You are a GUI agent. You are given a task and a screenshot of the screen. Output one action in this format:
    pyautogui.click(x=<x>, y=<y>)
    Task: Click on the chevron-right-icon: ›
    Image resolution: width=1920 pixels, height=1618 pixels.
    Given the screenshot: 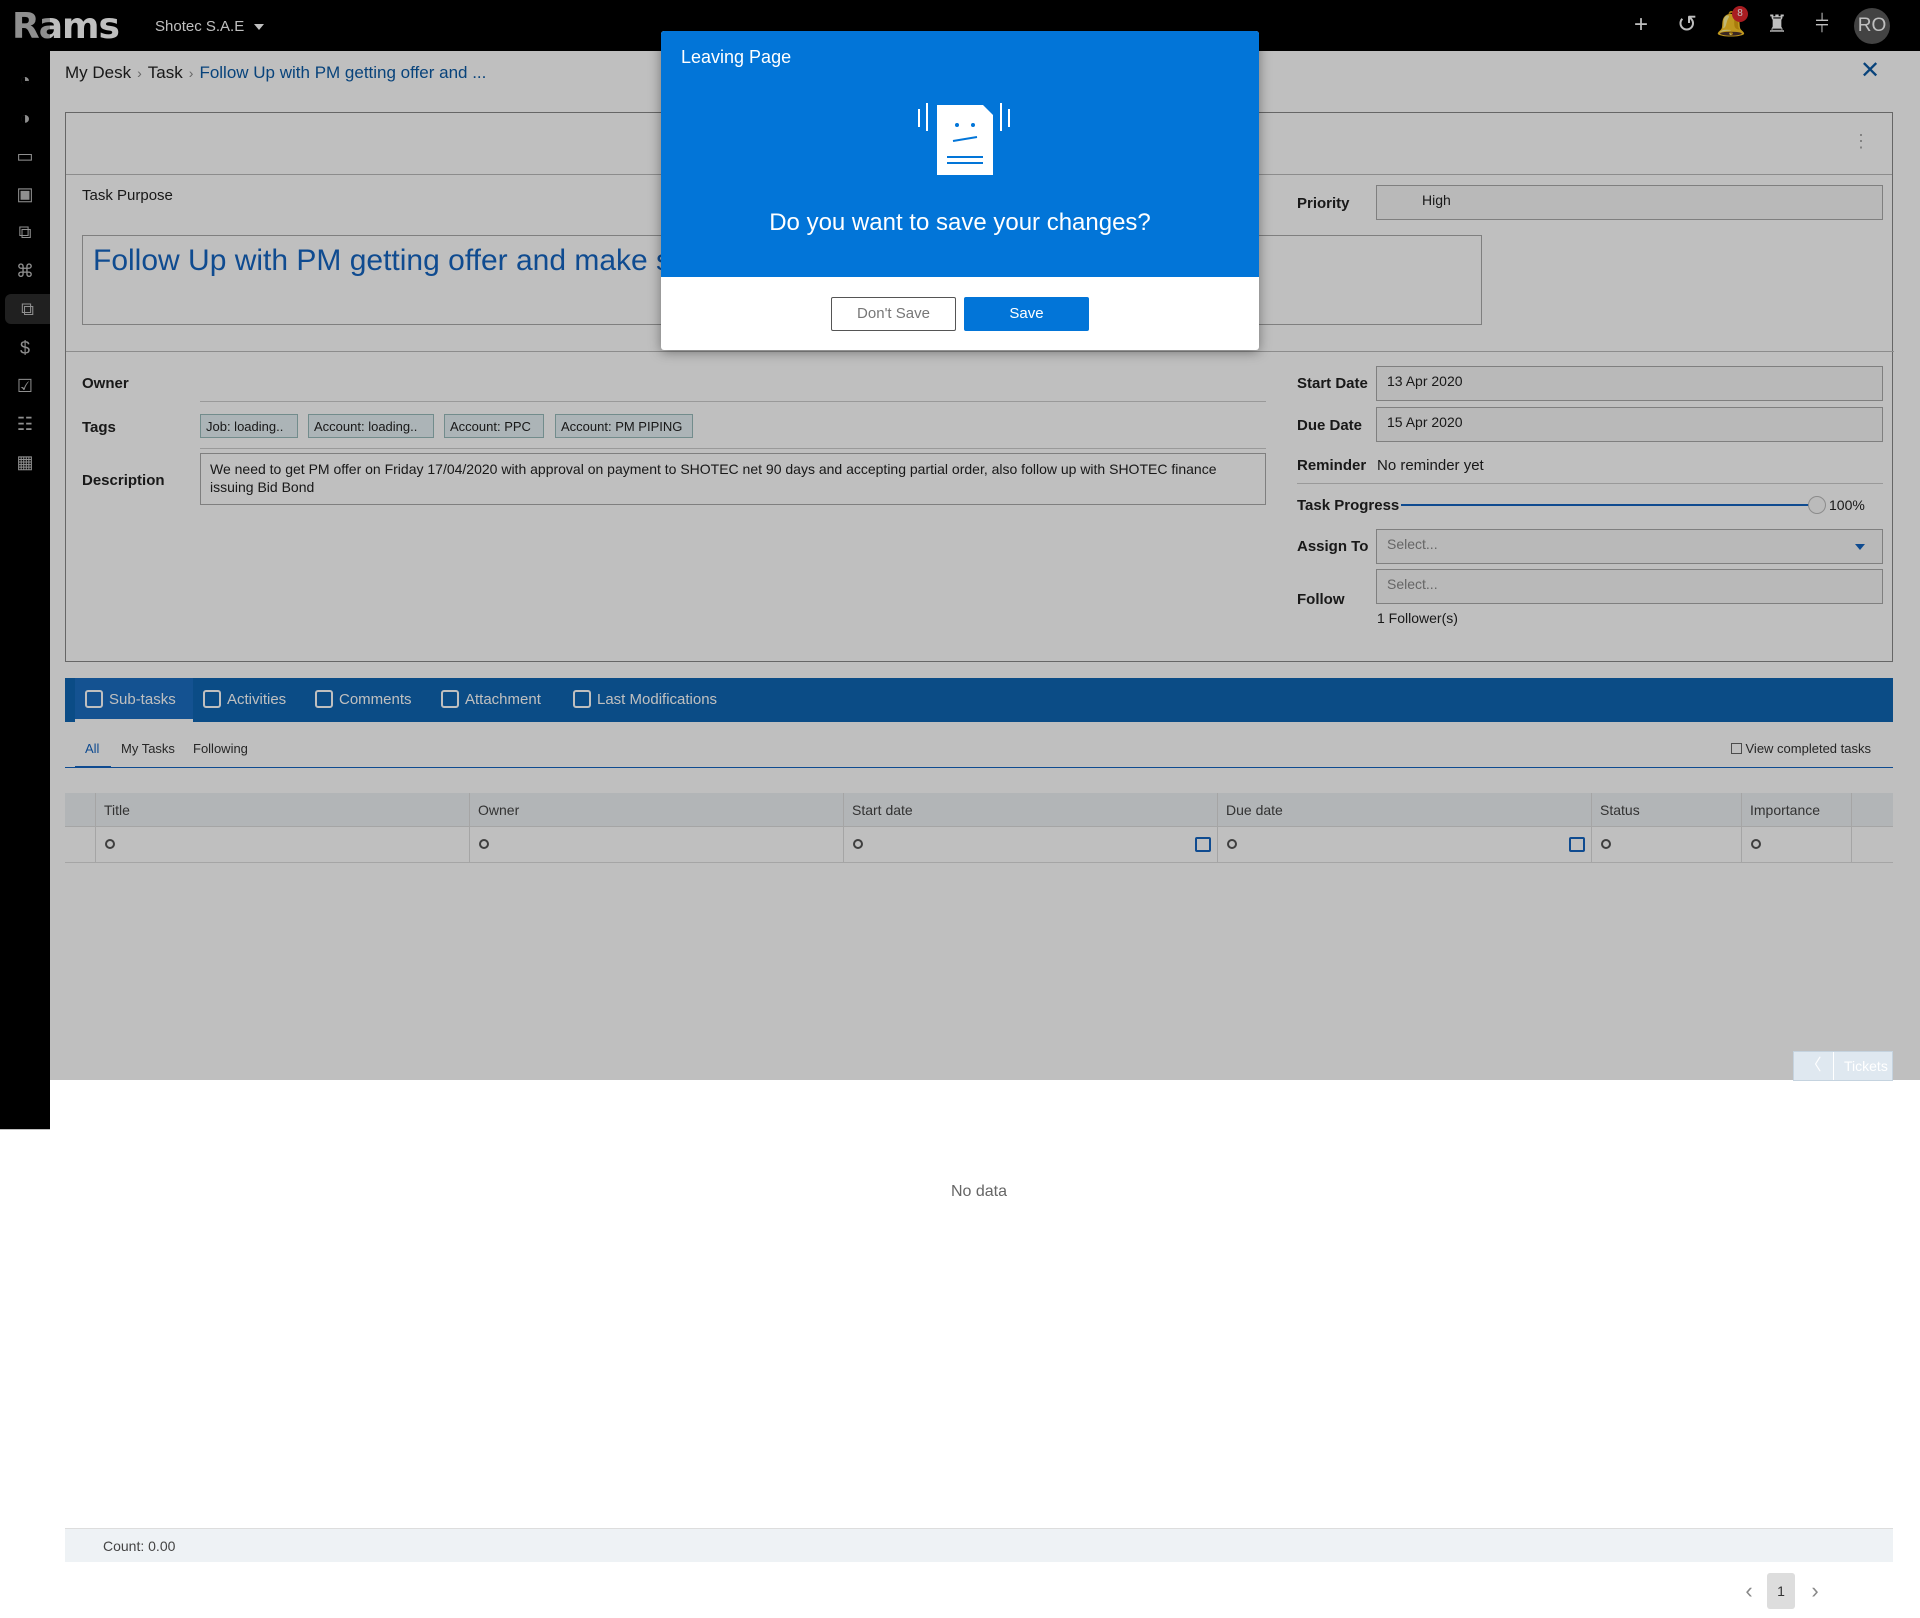 What is the action you would take?
    pyautogui.click(x=1815, y=1591)
    